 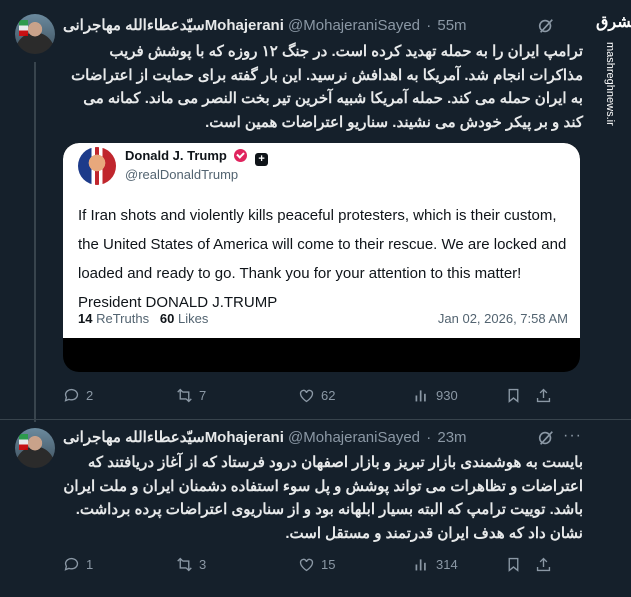 I want to click on likes-count: 60, so click(x=167, y=318).